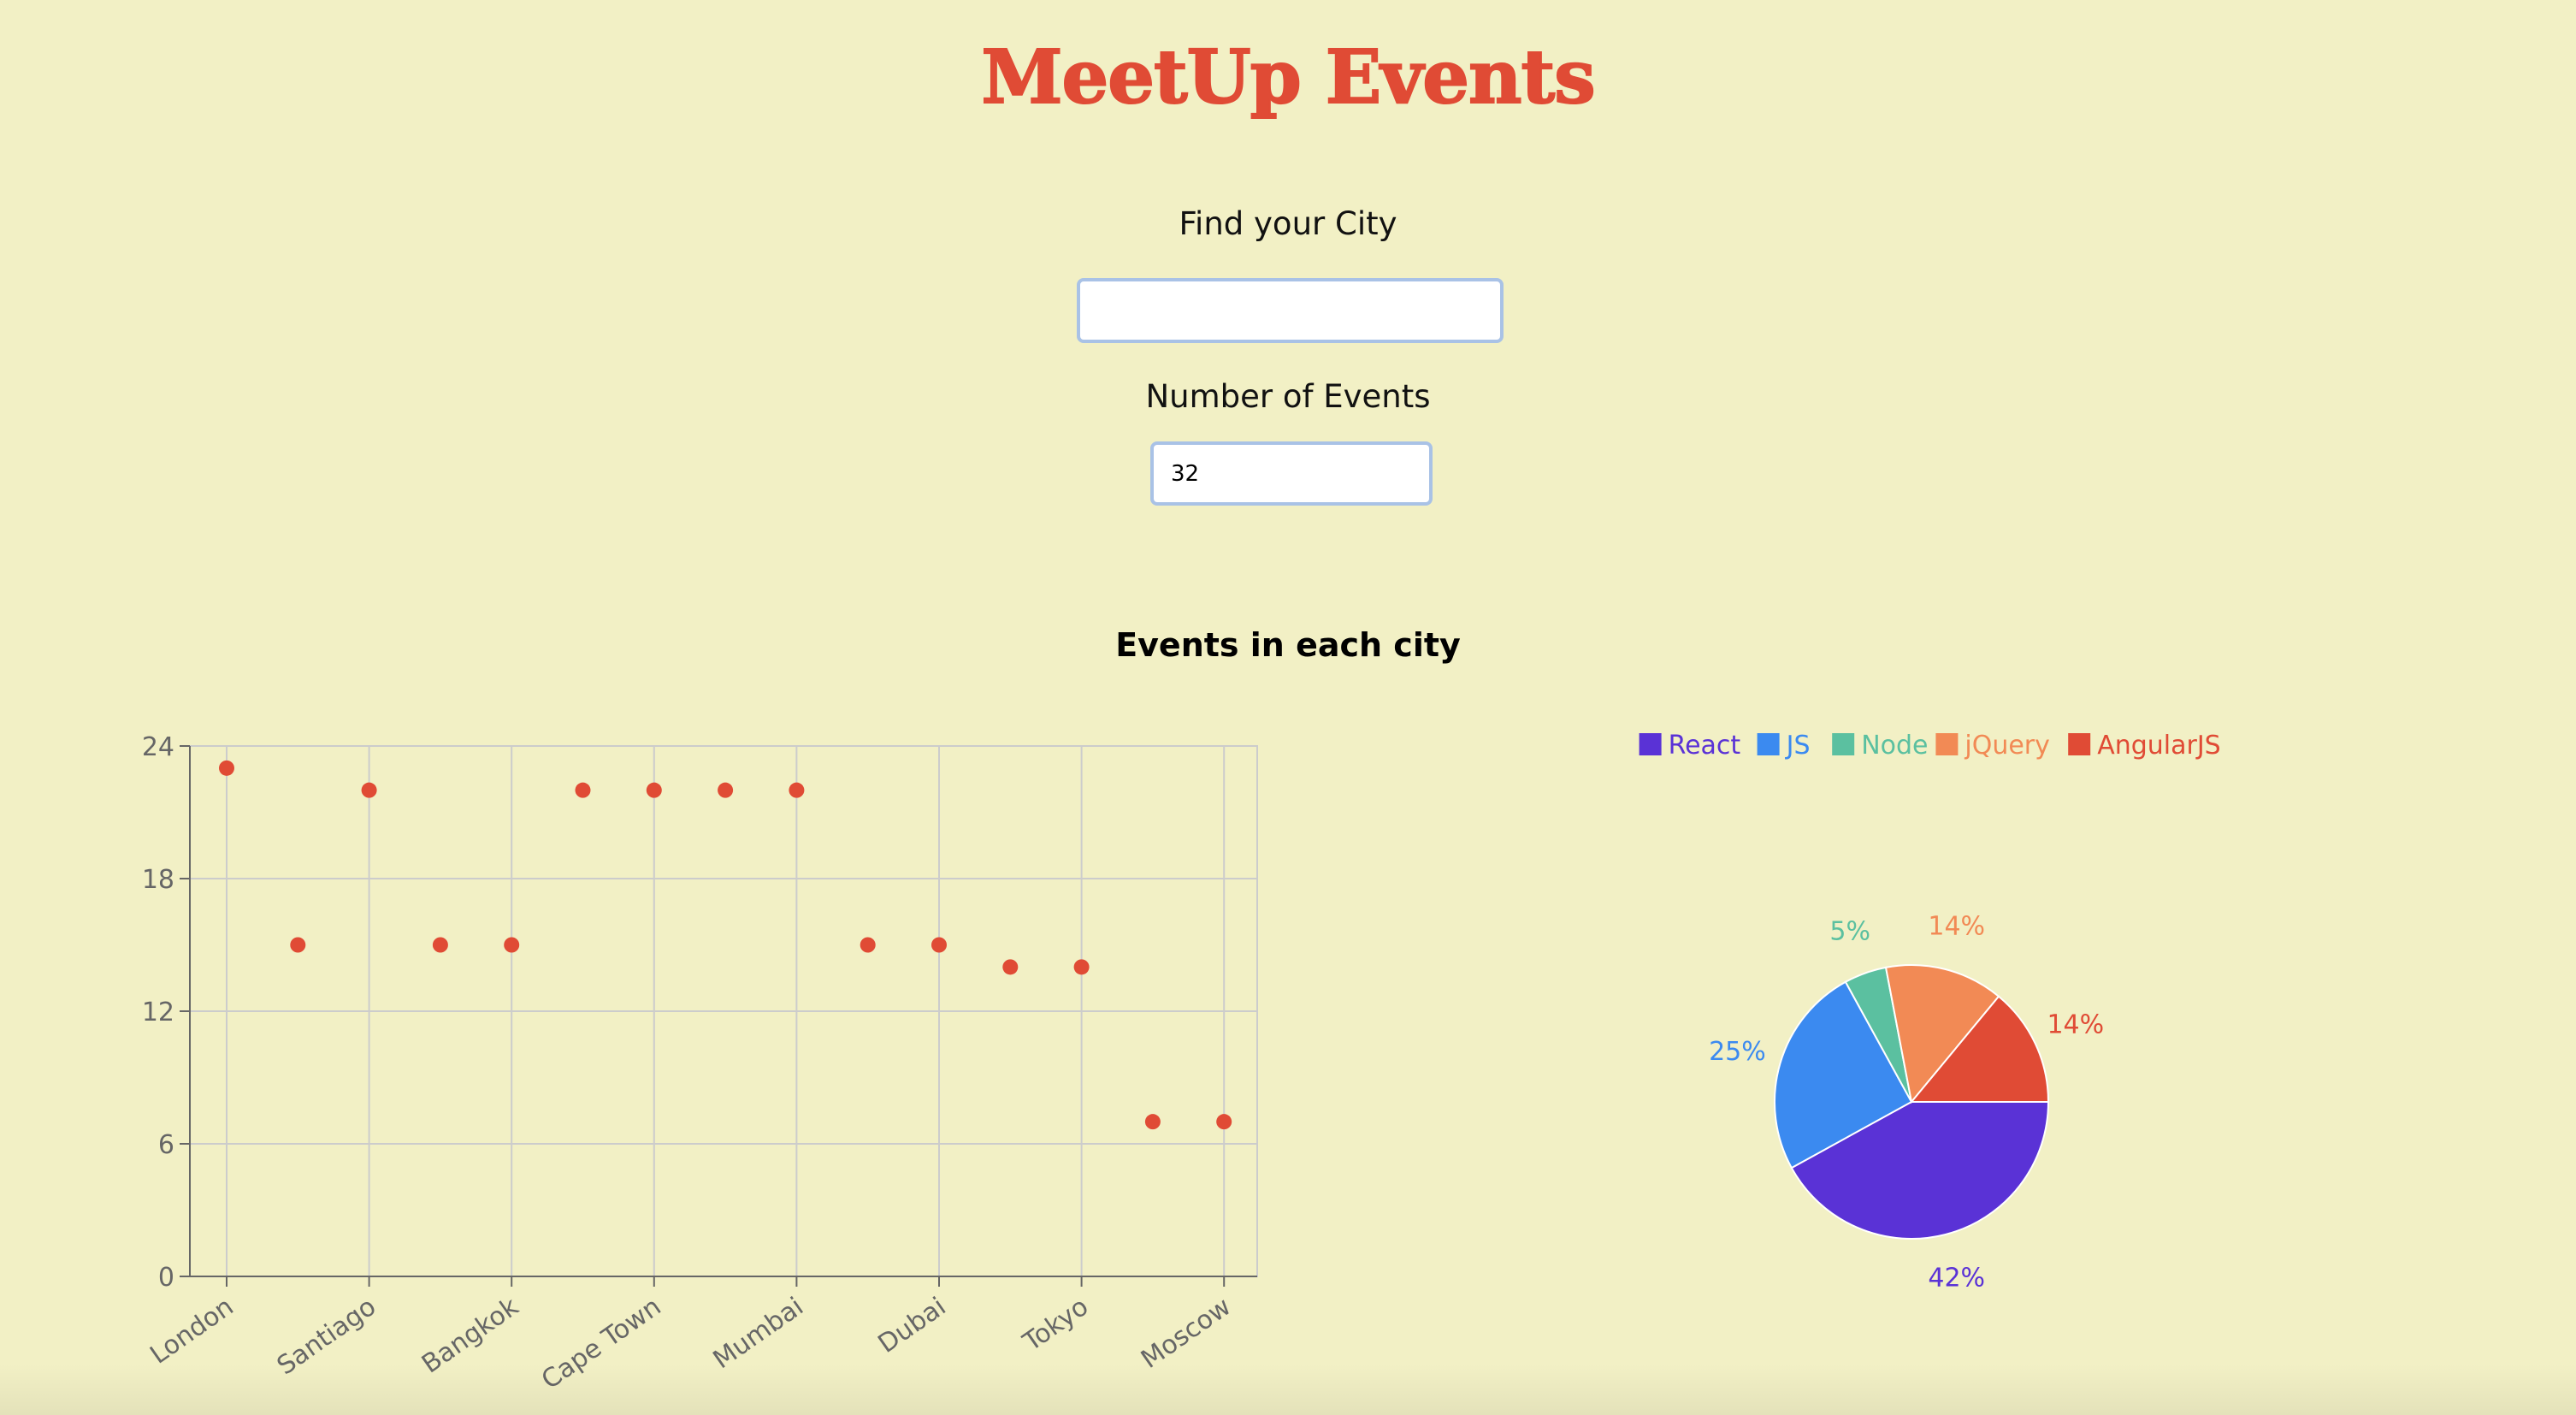 This screenshot has height=1415, width=2576. What do you see at coordinates (1705, 746) in the screenshot?
I see `legend-label: React` at bounding box center [1705, 746].